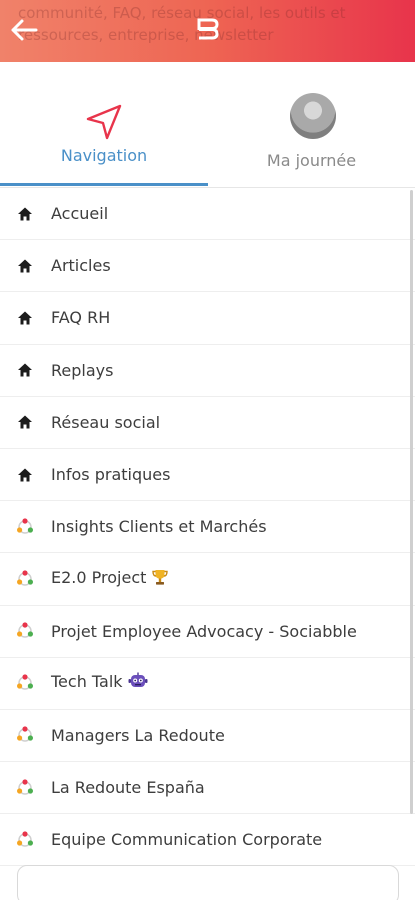  I want to click on list-item: Managers La Redoute, so click(207, 736).